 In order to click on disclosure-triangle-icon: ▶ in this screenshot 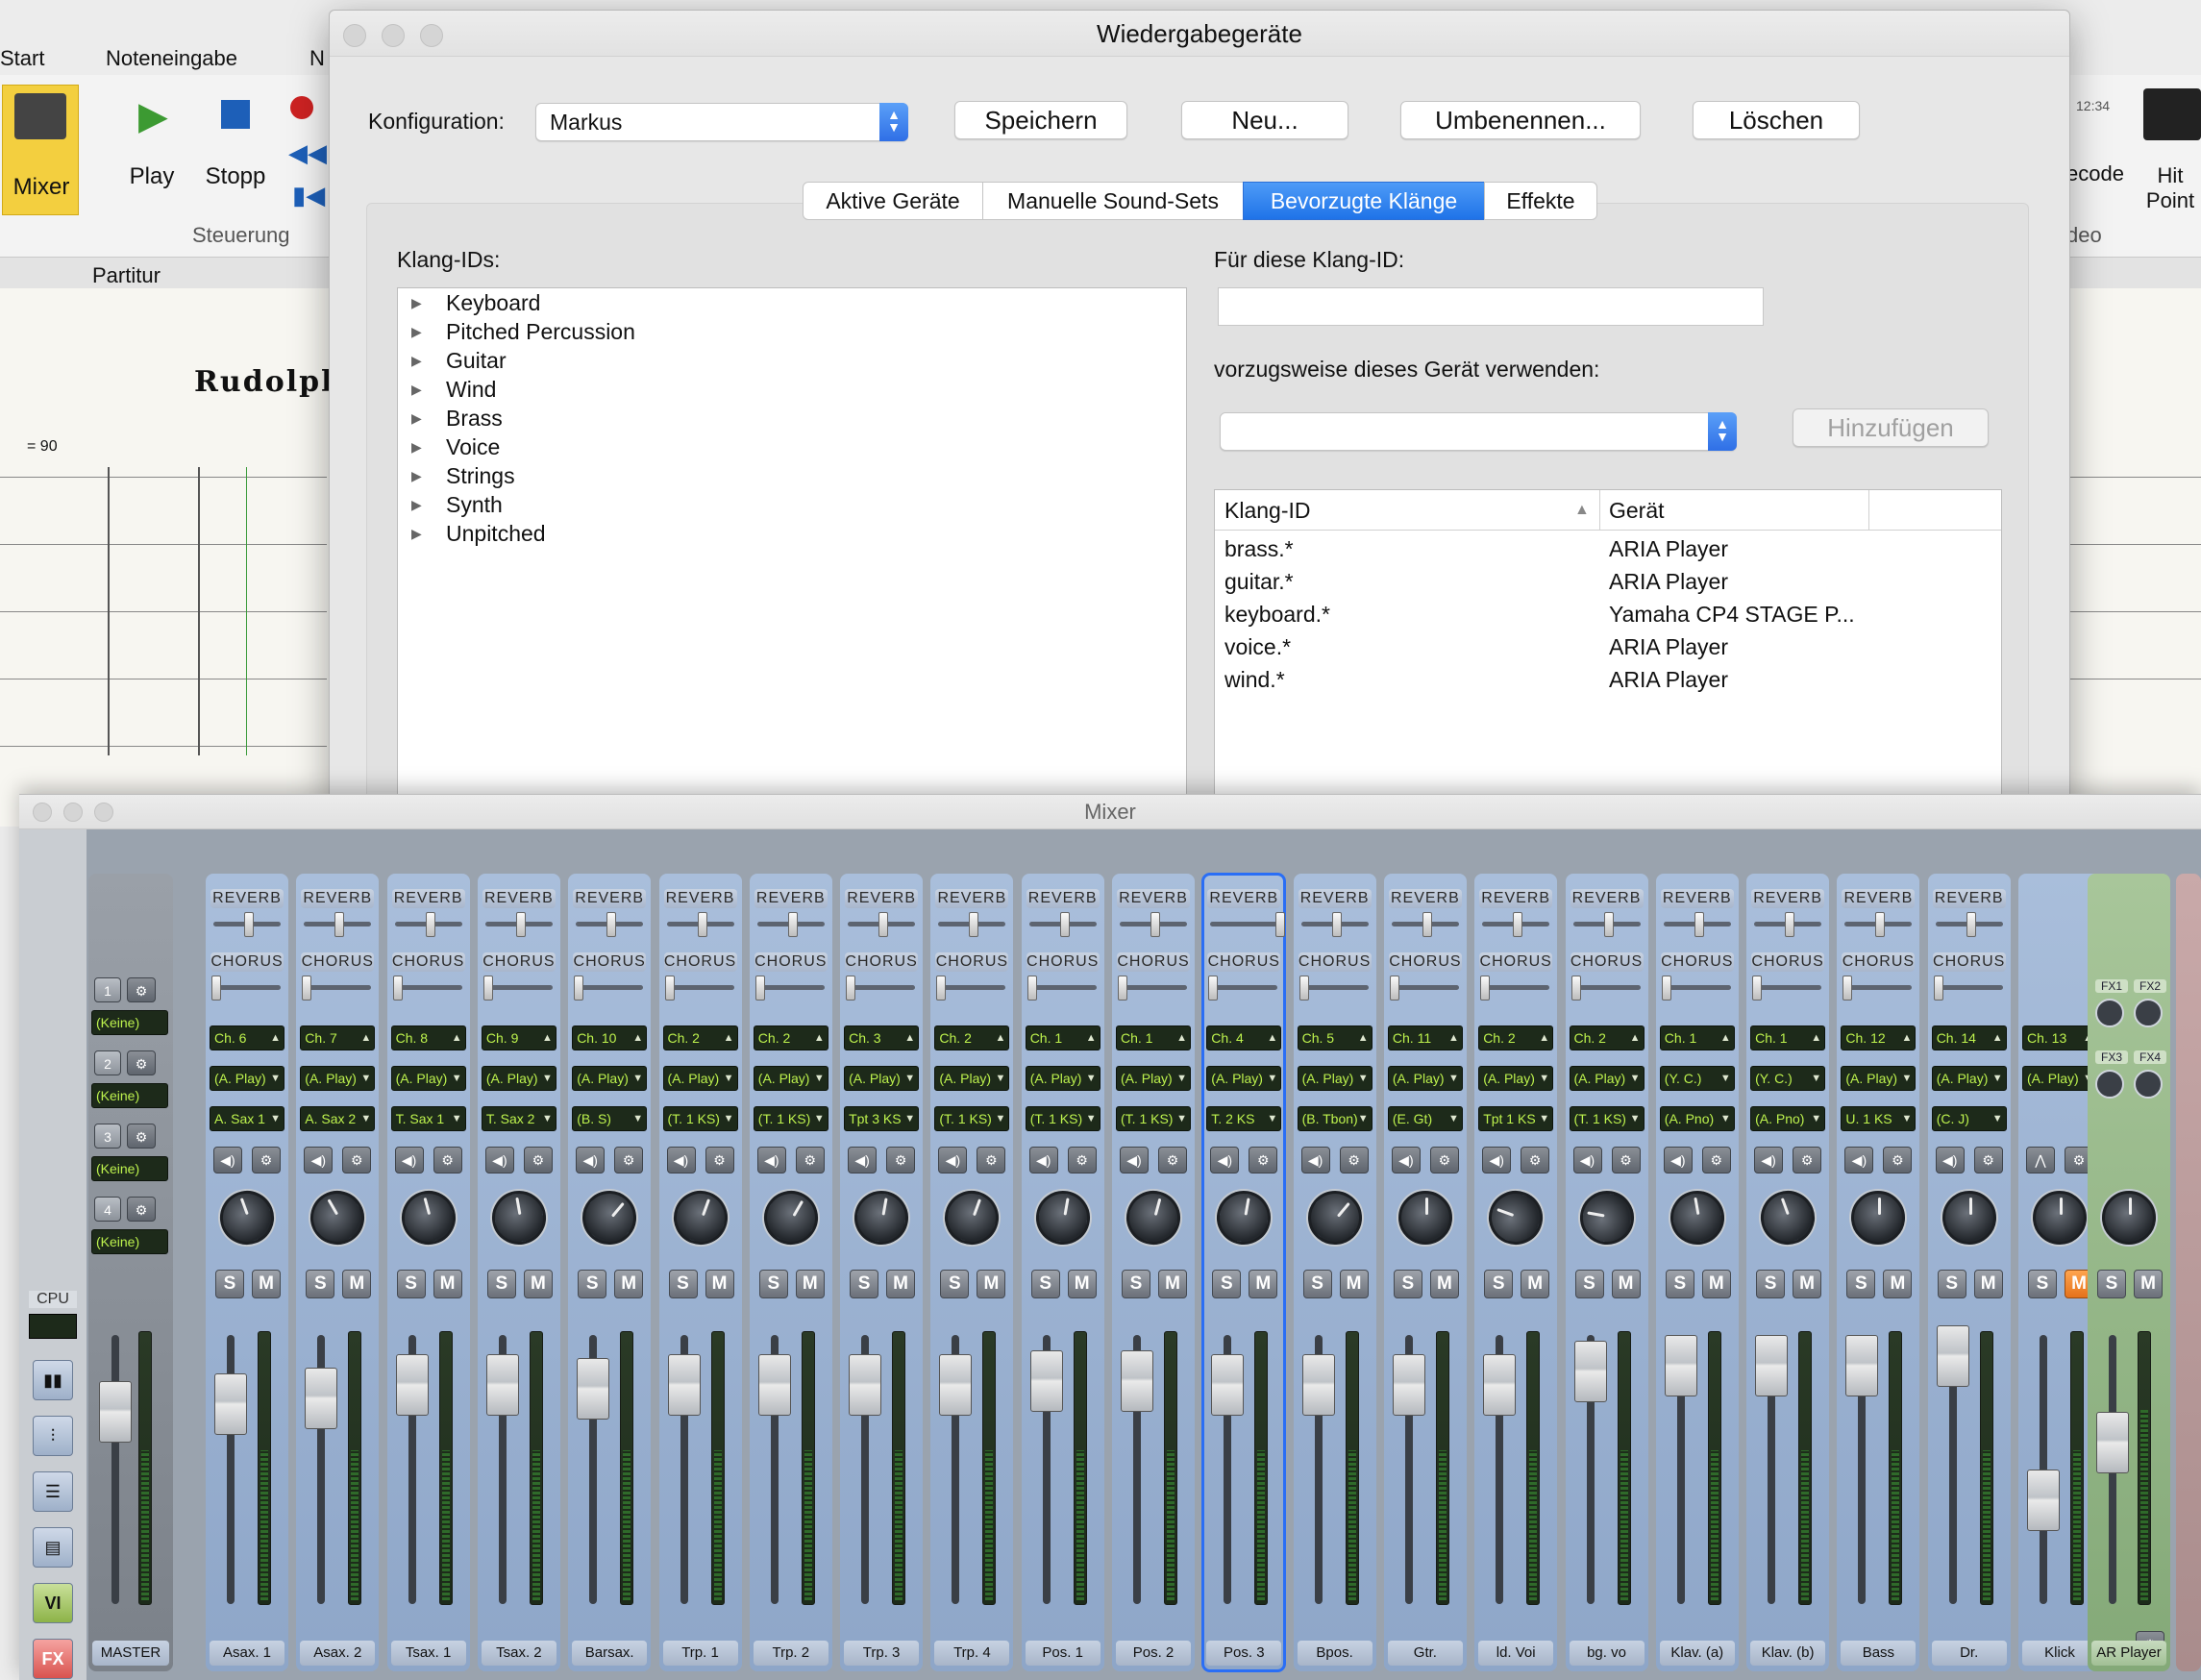, I will do `click(416, 361)`.